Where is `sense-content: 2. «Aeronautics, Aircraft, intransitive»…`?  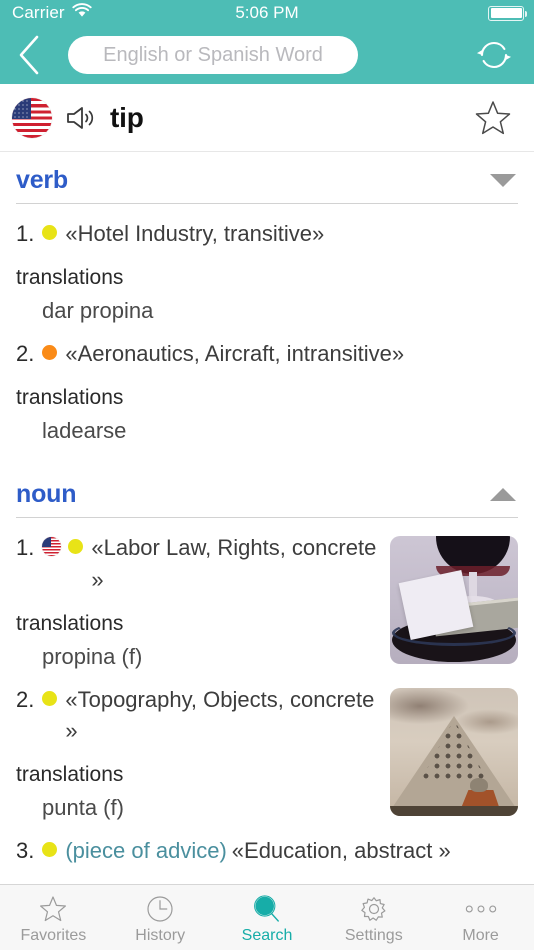 sense-content: 2. «Aeronautics, Aircraft, intransitive»… is located at coordinates (267, 384).